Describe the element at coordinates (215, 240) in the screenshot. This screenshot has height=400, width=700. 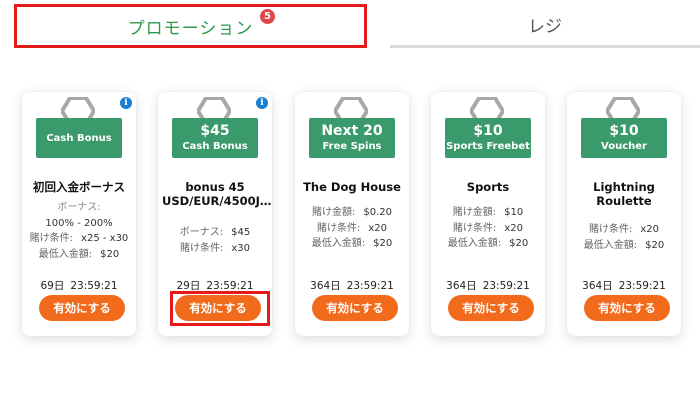
I see `promo-details: ボーナス: $45 賭け条件: x30` at that location.